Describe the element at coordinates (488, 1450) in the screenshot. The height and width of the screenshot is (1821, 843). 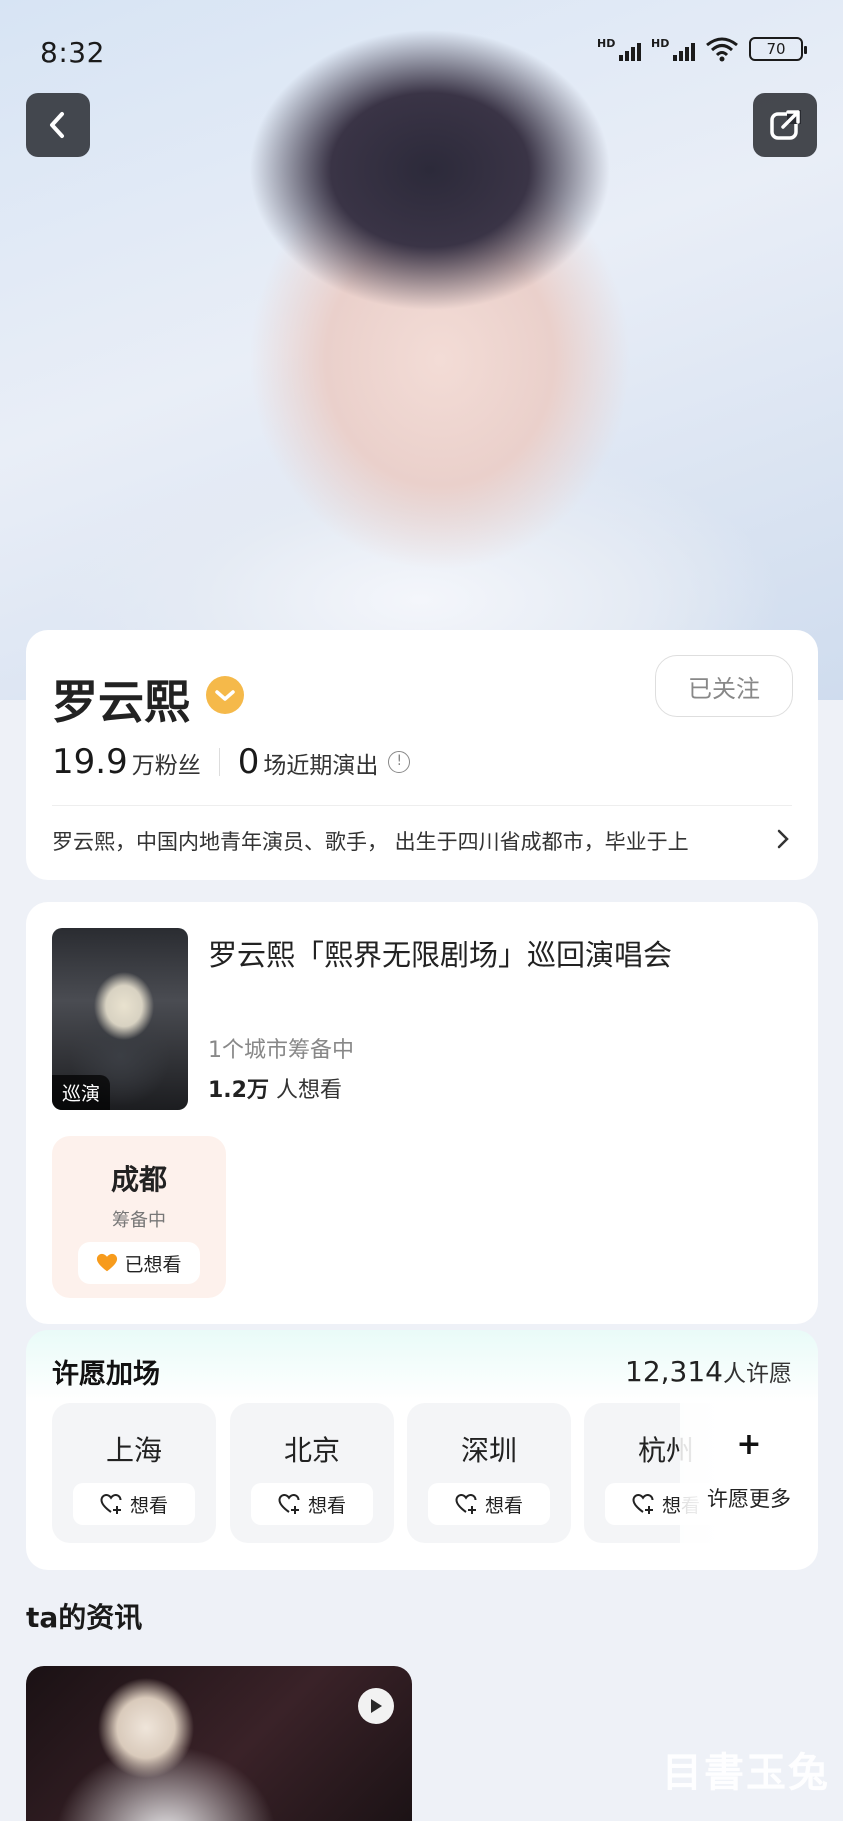
I see `wish-city-name: 深圳` at that location.